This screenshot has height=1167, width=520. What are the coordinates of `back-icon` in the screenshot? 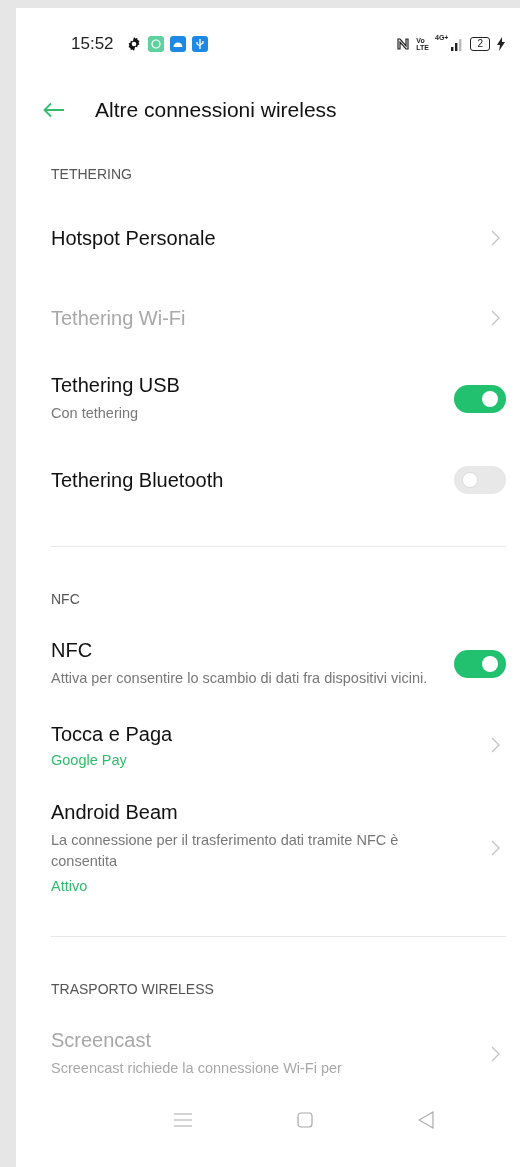 It's located at (54, 110).